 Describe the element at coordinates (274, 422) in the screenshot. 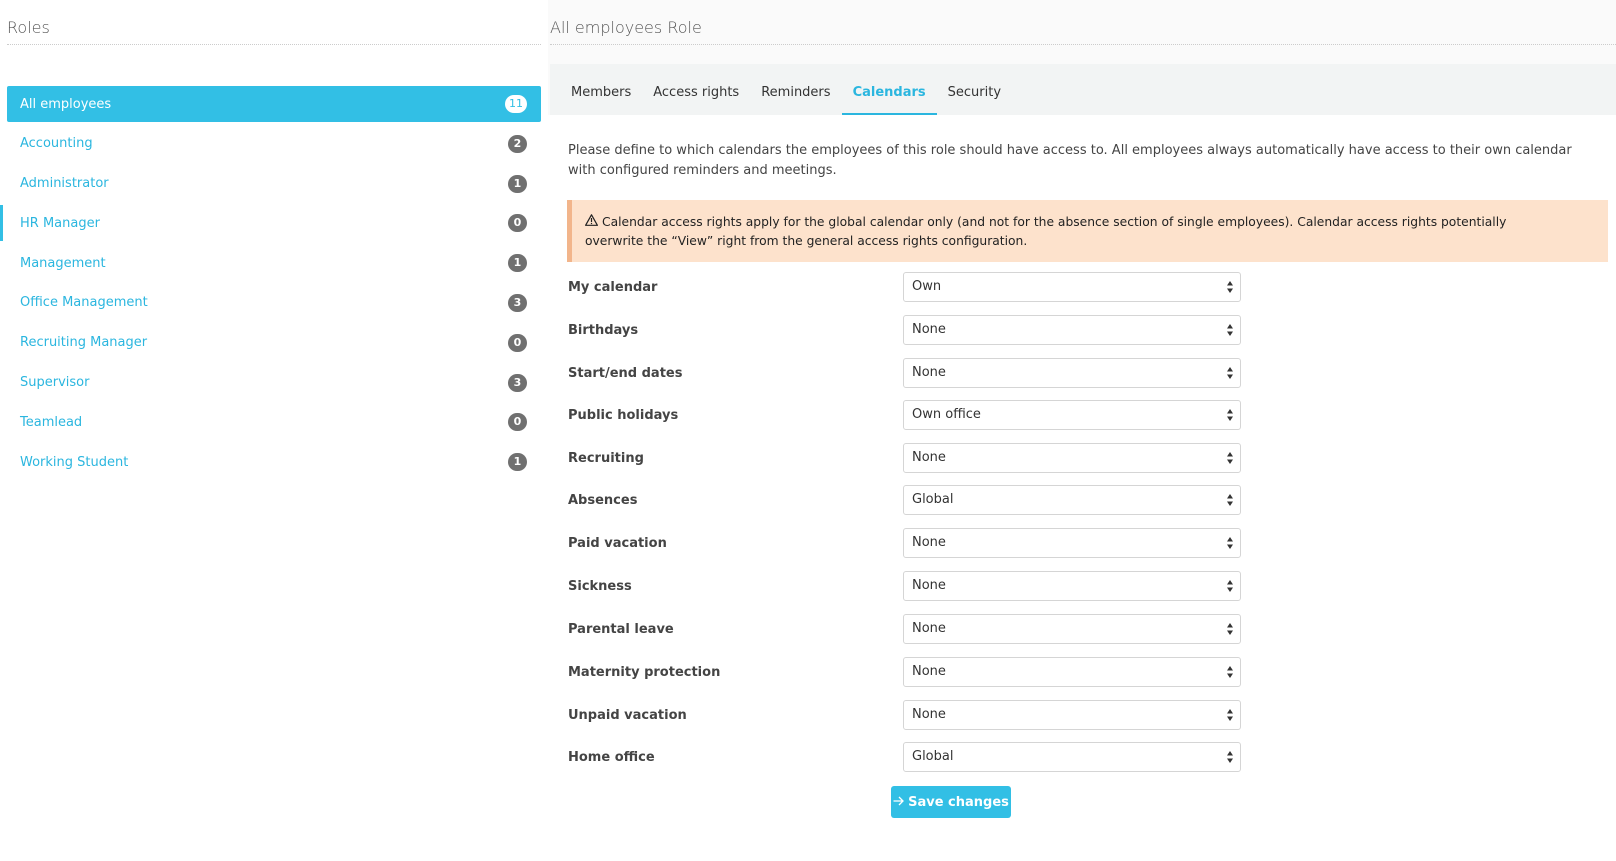

I see `role-item-teamlead: Teamlead 0` at that location.